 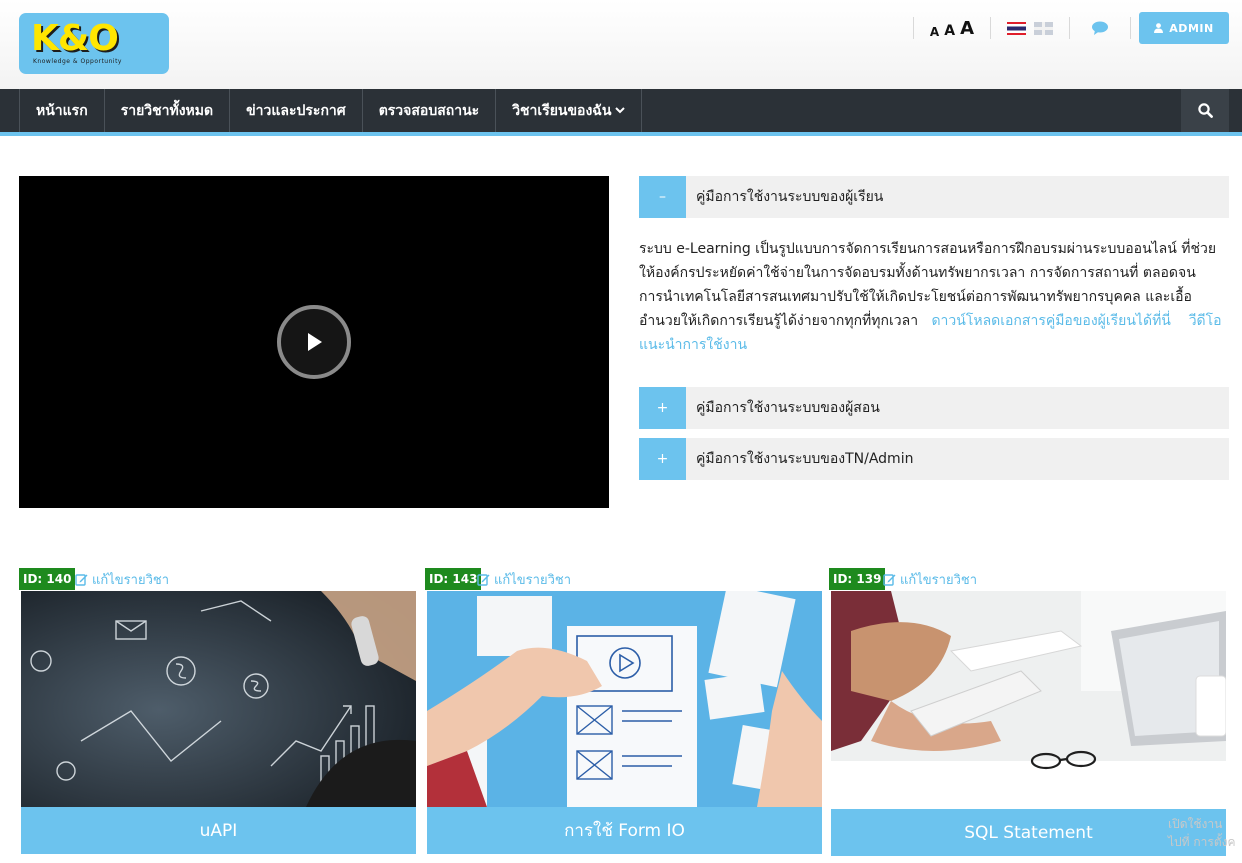 I want to click on logo-text: K&O, so click(x=75, y=38).